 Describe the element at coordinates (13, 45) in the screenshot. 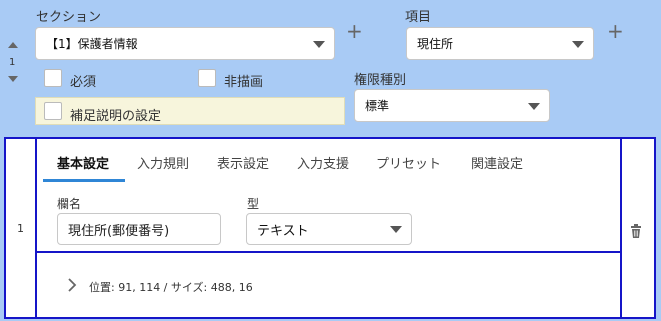

I see `move-up-icon` at that location.